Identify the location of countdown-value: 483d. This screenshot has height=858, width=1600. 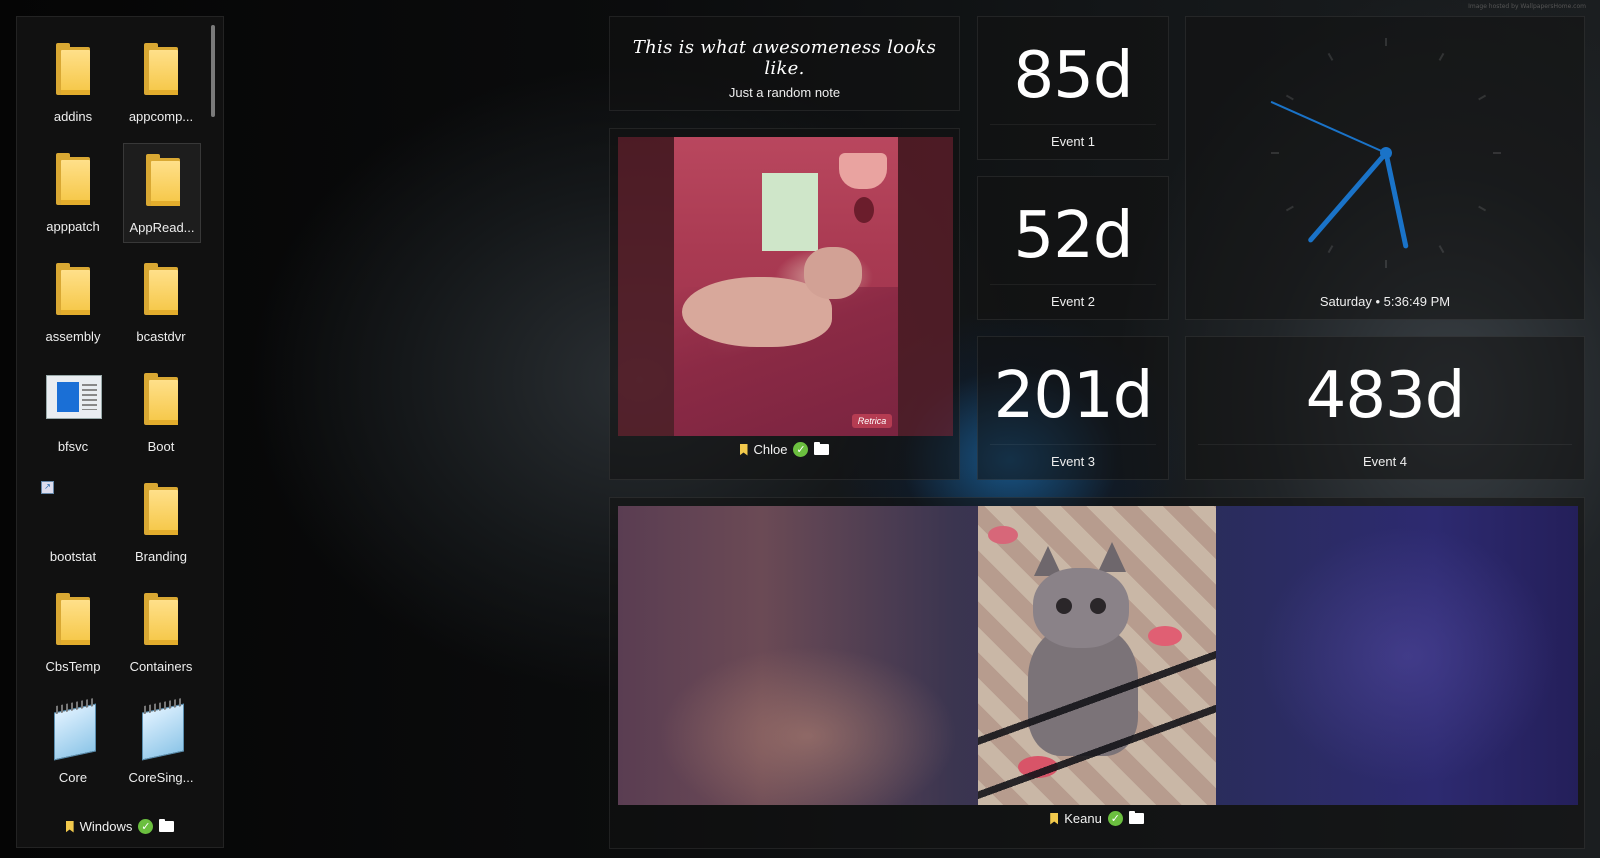
(1385, 396).